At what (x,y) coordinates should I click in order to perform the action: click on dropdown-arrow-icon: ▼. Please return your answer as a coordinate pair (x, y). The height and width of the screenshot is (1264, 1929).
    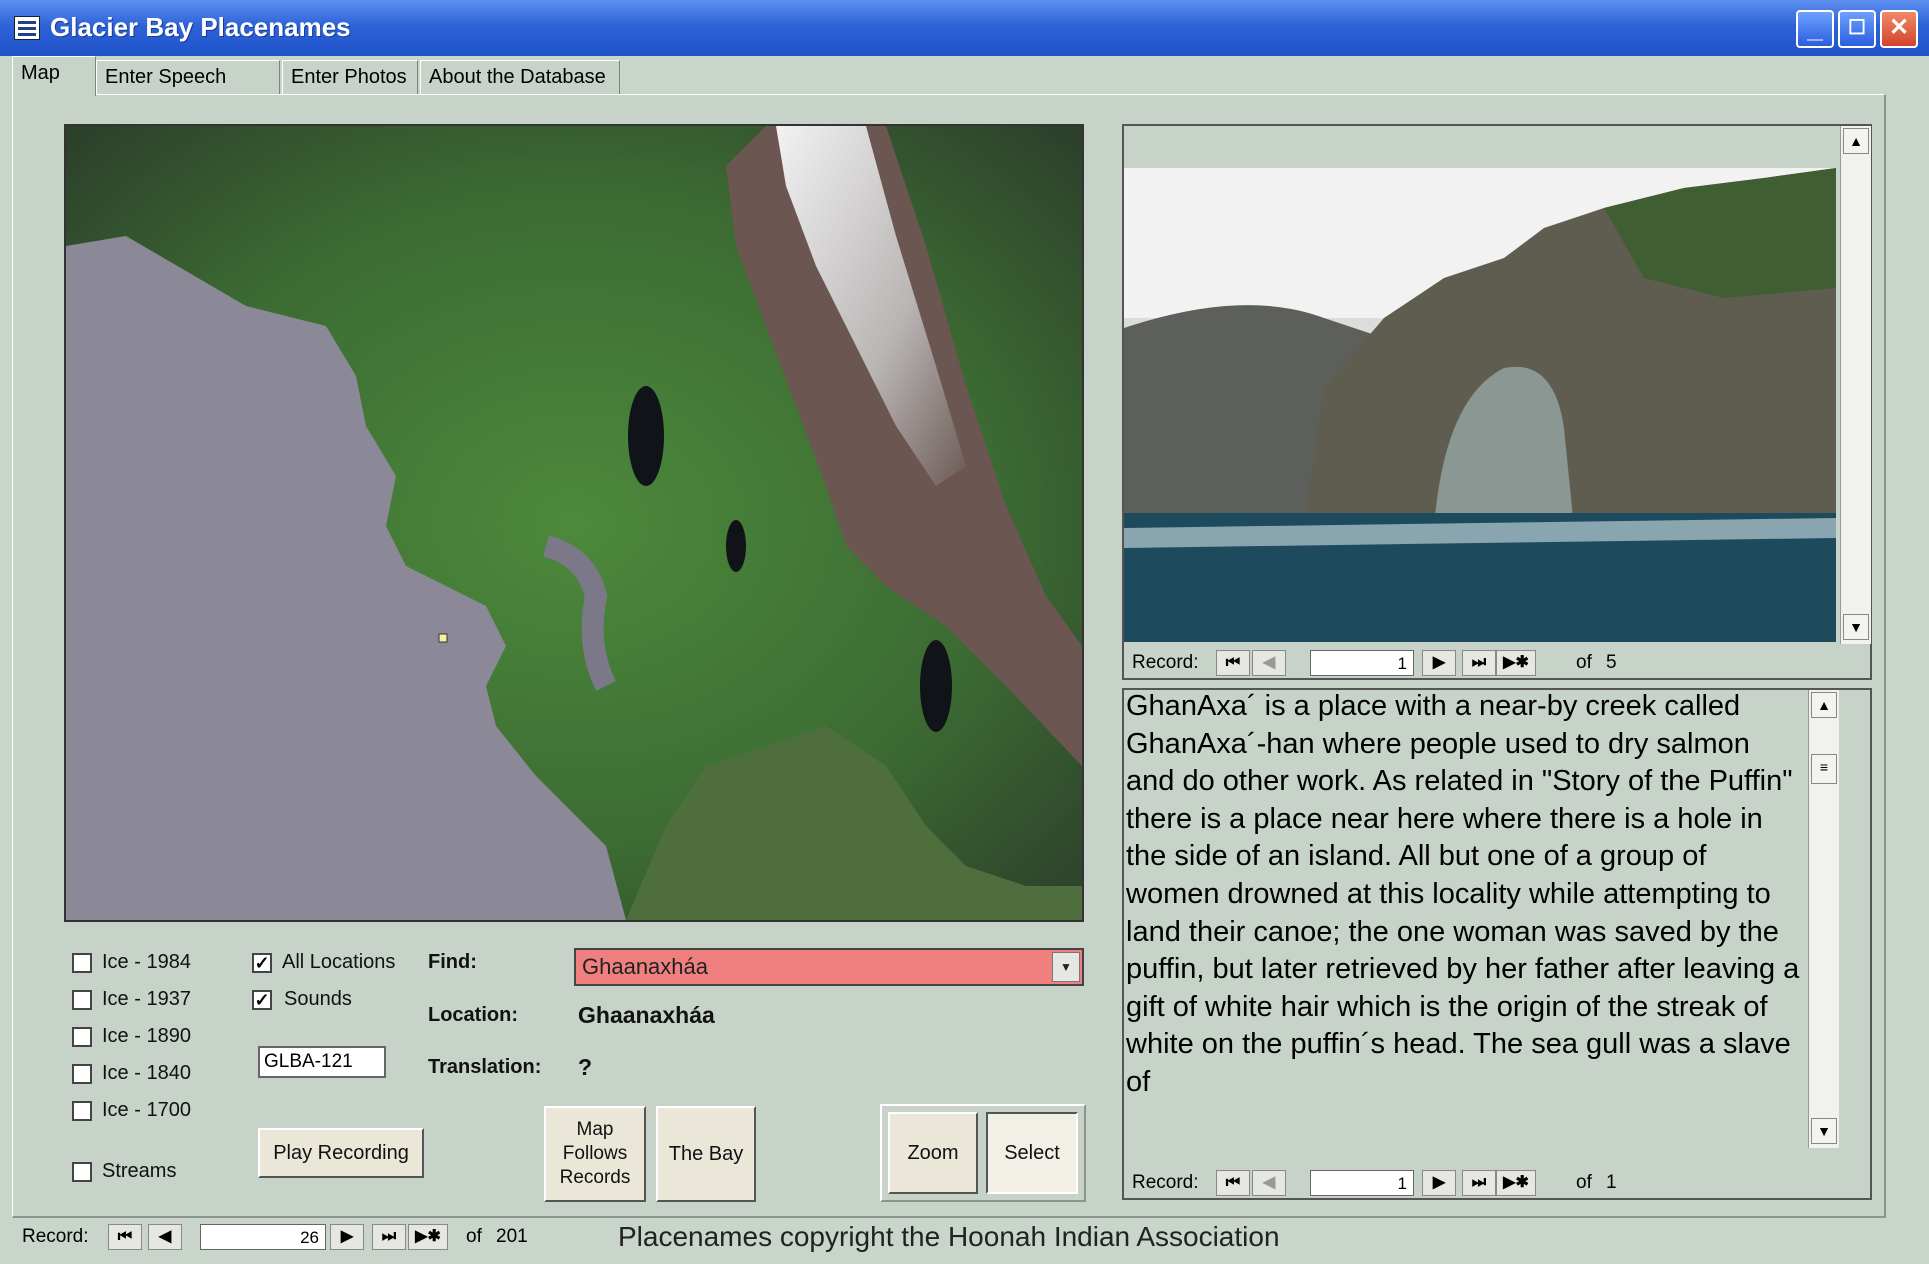
    Looking at the image, I should click on (1066, 967).